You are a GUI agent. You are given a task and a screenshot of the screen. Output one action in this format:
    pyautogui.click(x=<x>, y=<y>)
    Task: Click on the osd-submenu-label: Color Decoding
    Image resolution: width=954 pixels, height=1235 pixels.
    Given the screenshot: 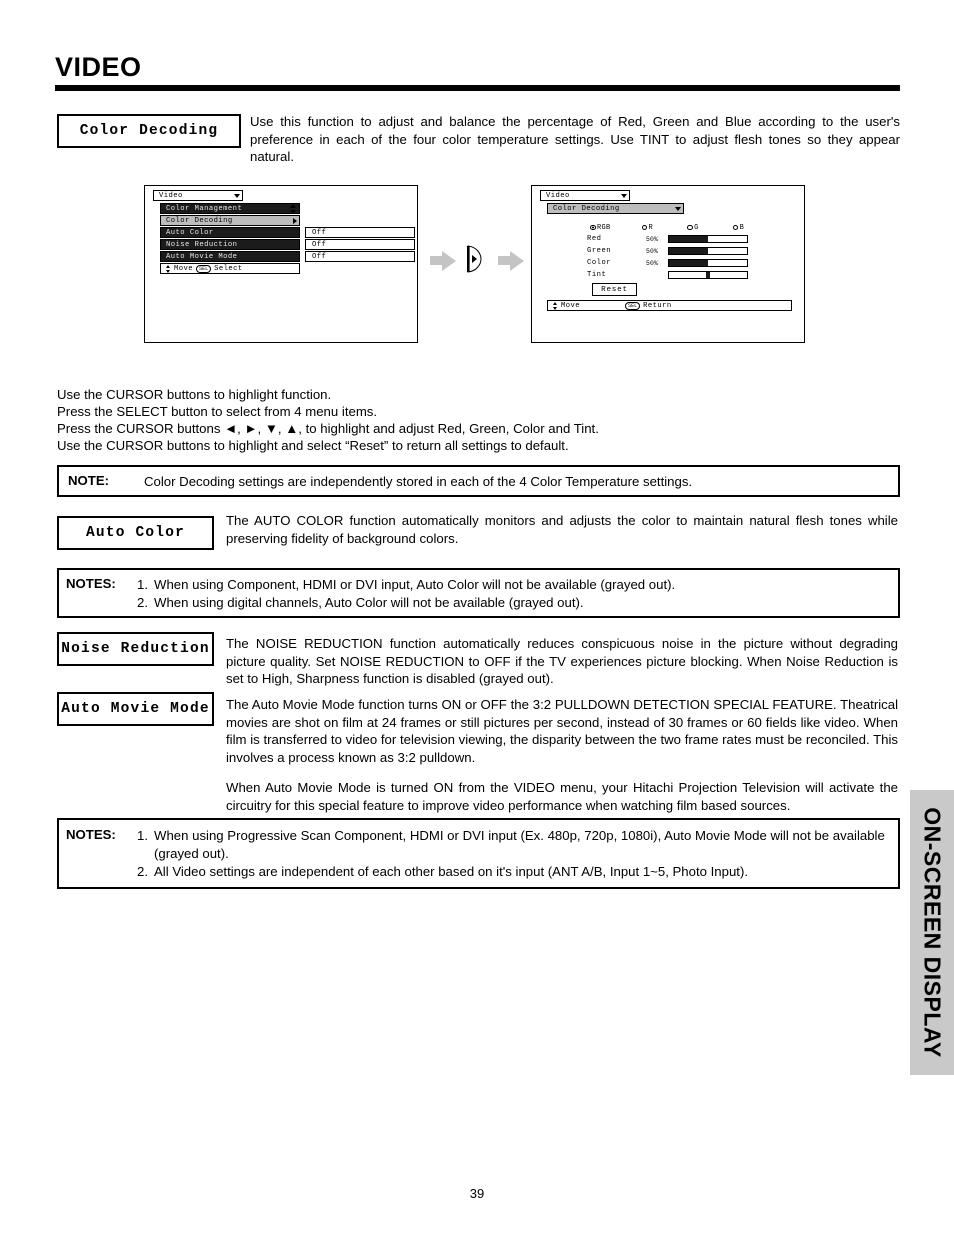 What is the action you would take?
    pyautogui.click(x=586, y=208)
    